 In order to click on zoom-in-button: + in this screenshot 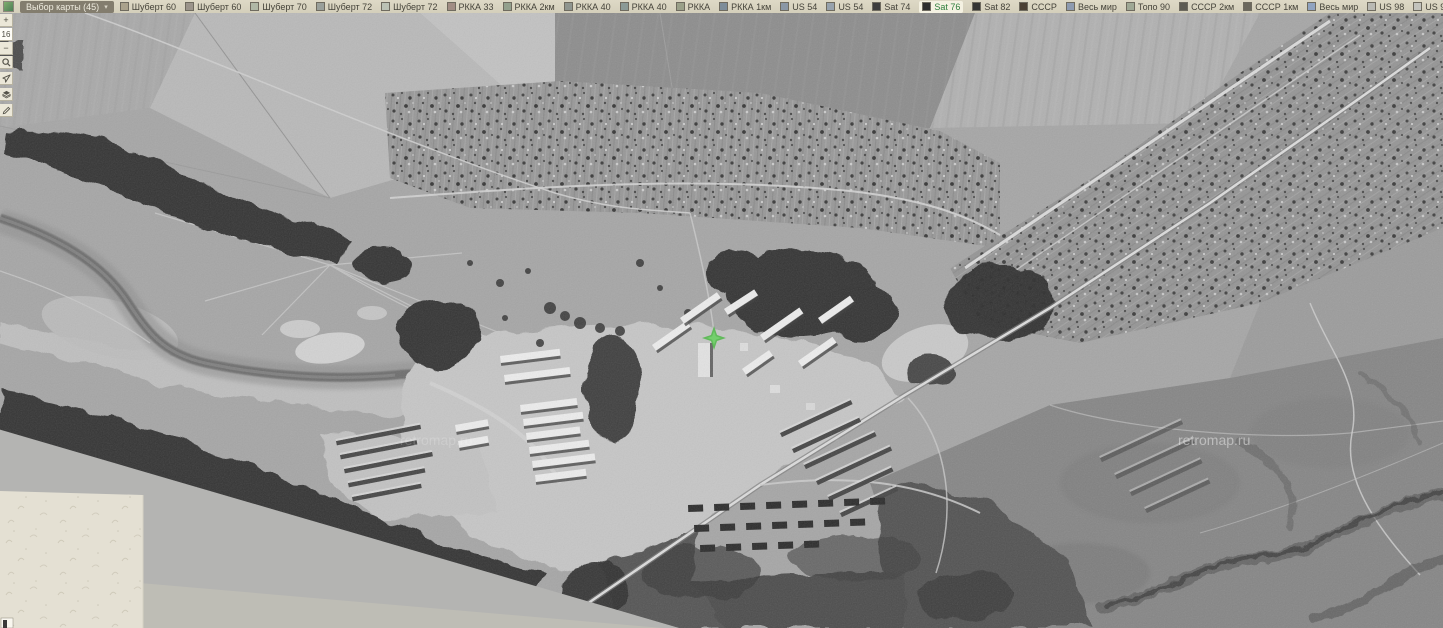, I will do `click(6, 20)`.